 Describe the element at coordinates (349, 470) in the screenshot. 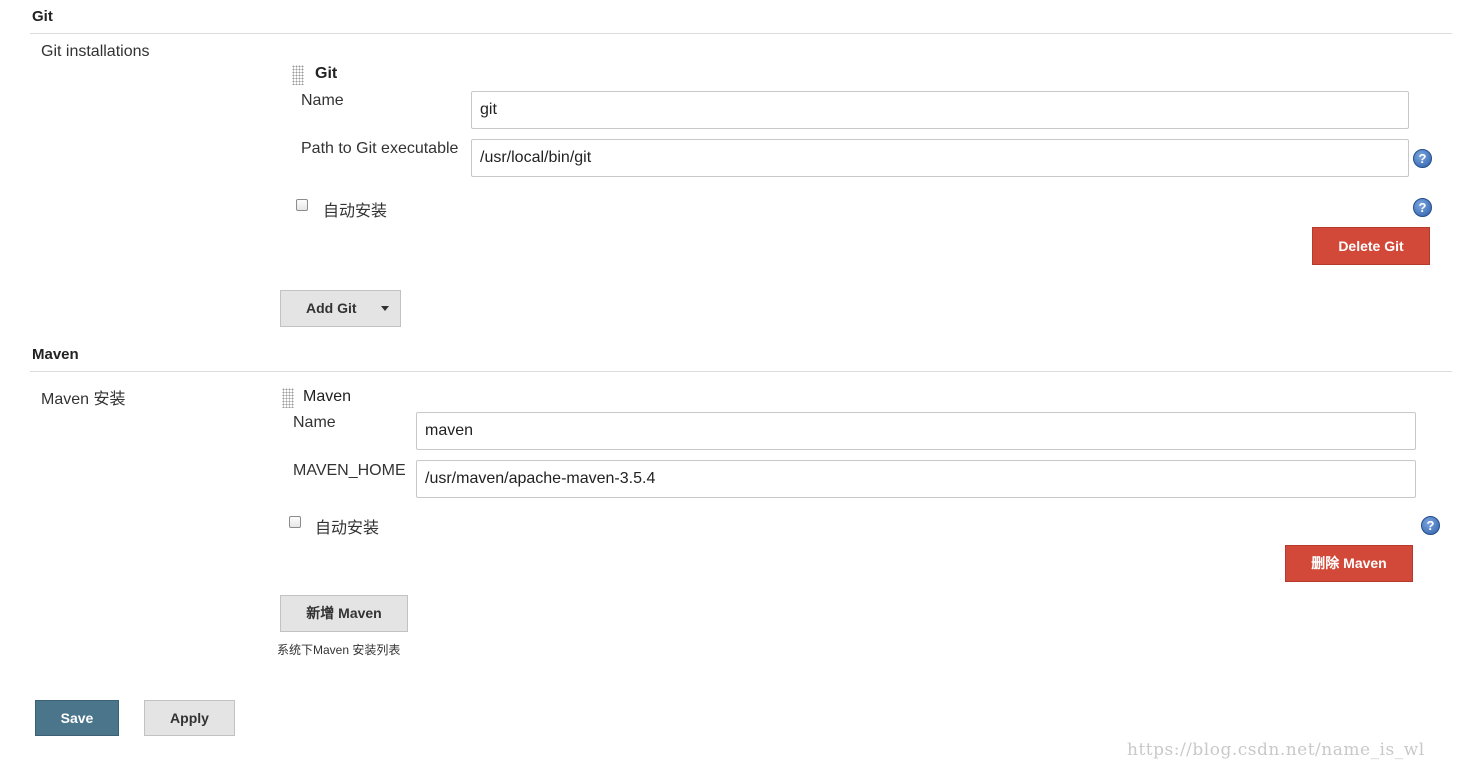

I see `maven-home-label: MAVEN_HOME` at that location.